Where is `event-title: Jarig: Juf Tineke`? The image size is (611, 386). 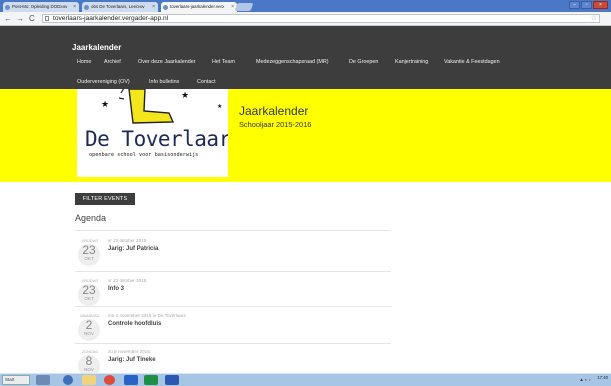
event-title: Jarig: Juf Tineke is located at coordinates (132, 360).